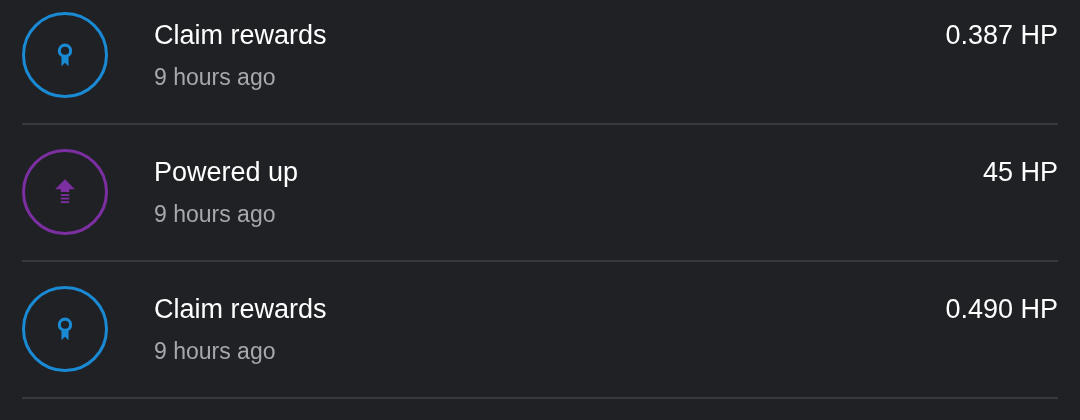  What do you see at coordinates (1001, 35) in the screenshot?
I see `transaction-amount: 0.387 HP` at bounding box center [1001, 35].